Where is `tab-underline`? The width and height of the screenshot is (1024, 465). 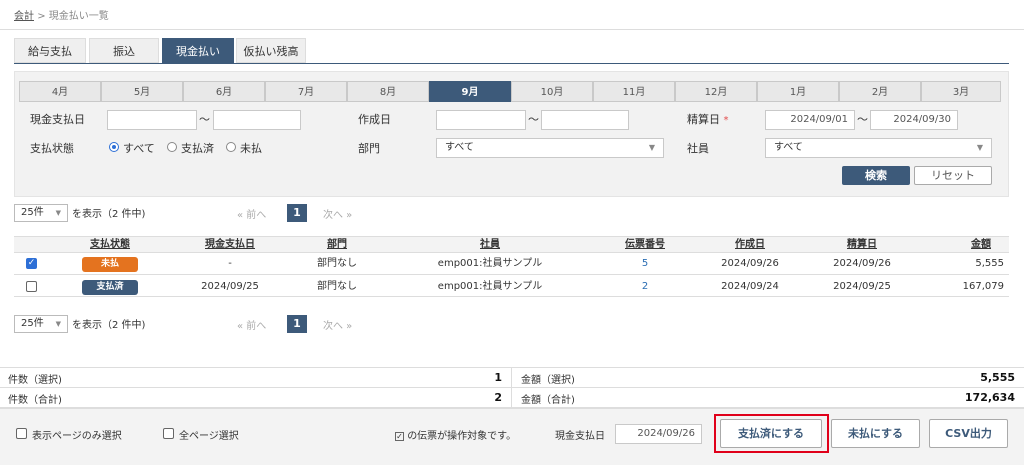 tab-underline is located at coordinates (511, 63).